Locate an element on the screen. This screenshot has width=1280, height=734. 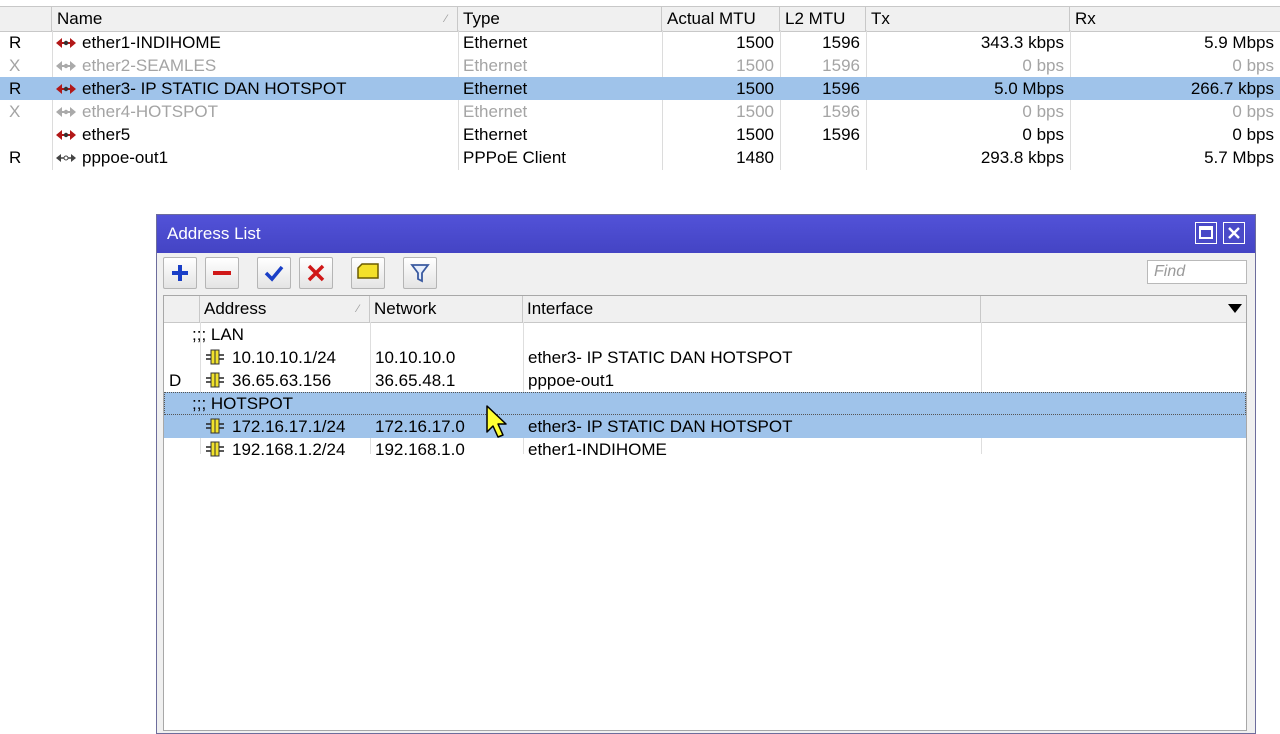
column-header-actual-mtu: Actual MTU is located at coordinates (721, 19).